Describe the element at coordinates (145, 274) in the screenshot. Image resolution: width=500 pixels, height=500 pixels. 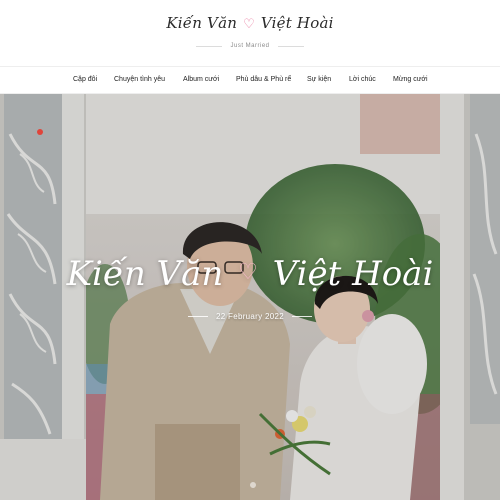
I see `hero-groom-name: Kiến Văn` at that location.